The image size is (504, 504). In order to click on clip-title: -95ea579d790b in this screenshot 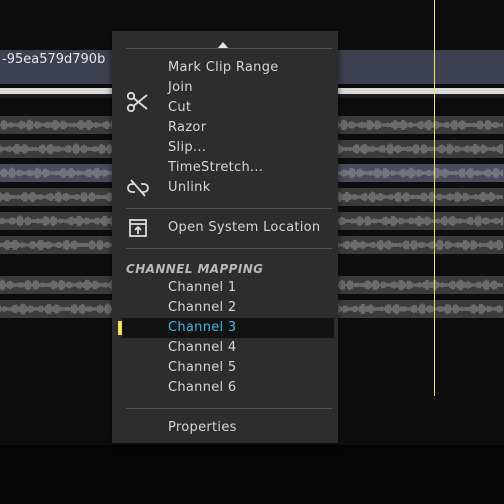, I will do `click(54, 59)`.